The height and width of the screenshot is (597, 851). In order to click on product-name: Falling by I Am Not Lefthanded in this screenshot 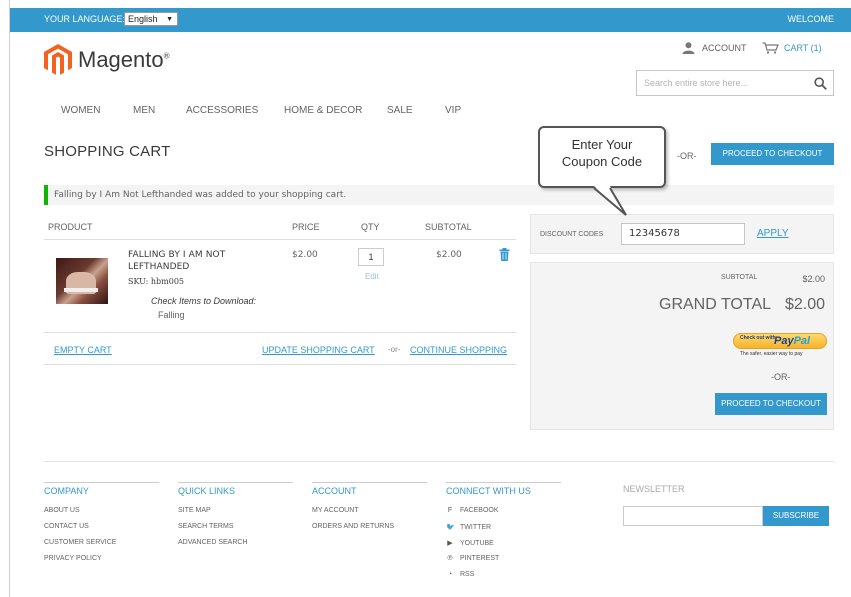, I will do `click(198, 261)`.